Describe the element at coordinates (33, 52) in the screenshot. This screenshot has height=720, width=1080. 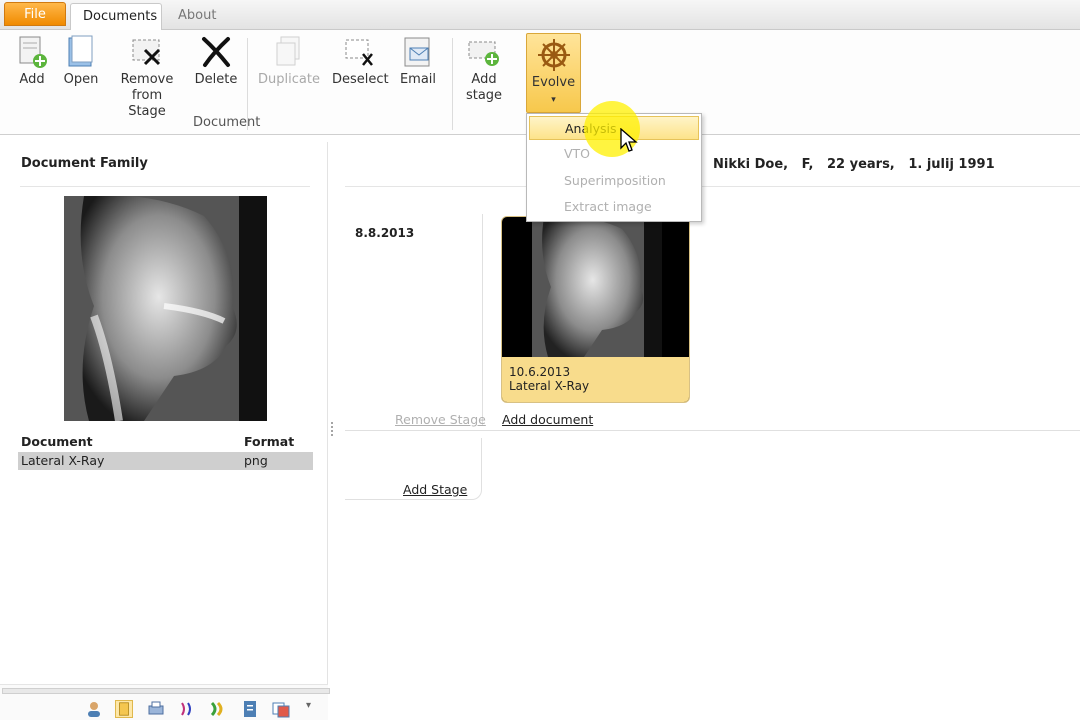
I see `add-document-icon` at that location.